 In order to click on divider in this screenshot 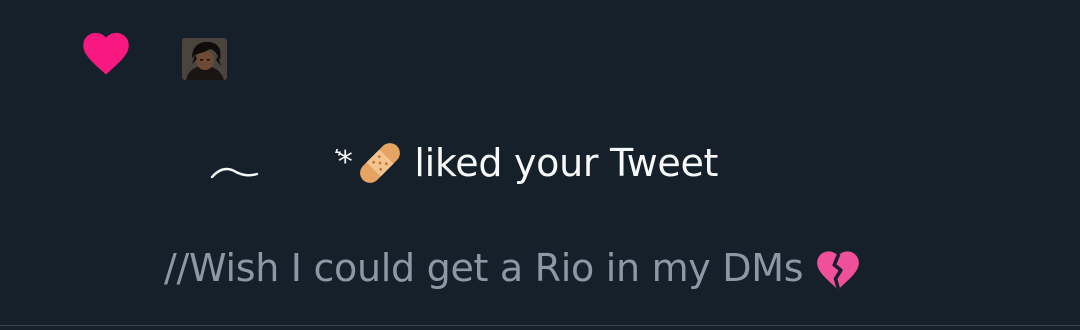, I will do `click(540, 325)`.